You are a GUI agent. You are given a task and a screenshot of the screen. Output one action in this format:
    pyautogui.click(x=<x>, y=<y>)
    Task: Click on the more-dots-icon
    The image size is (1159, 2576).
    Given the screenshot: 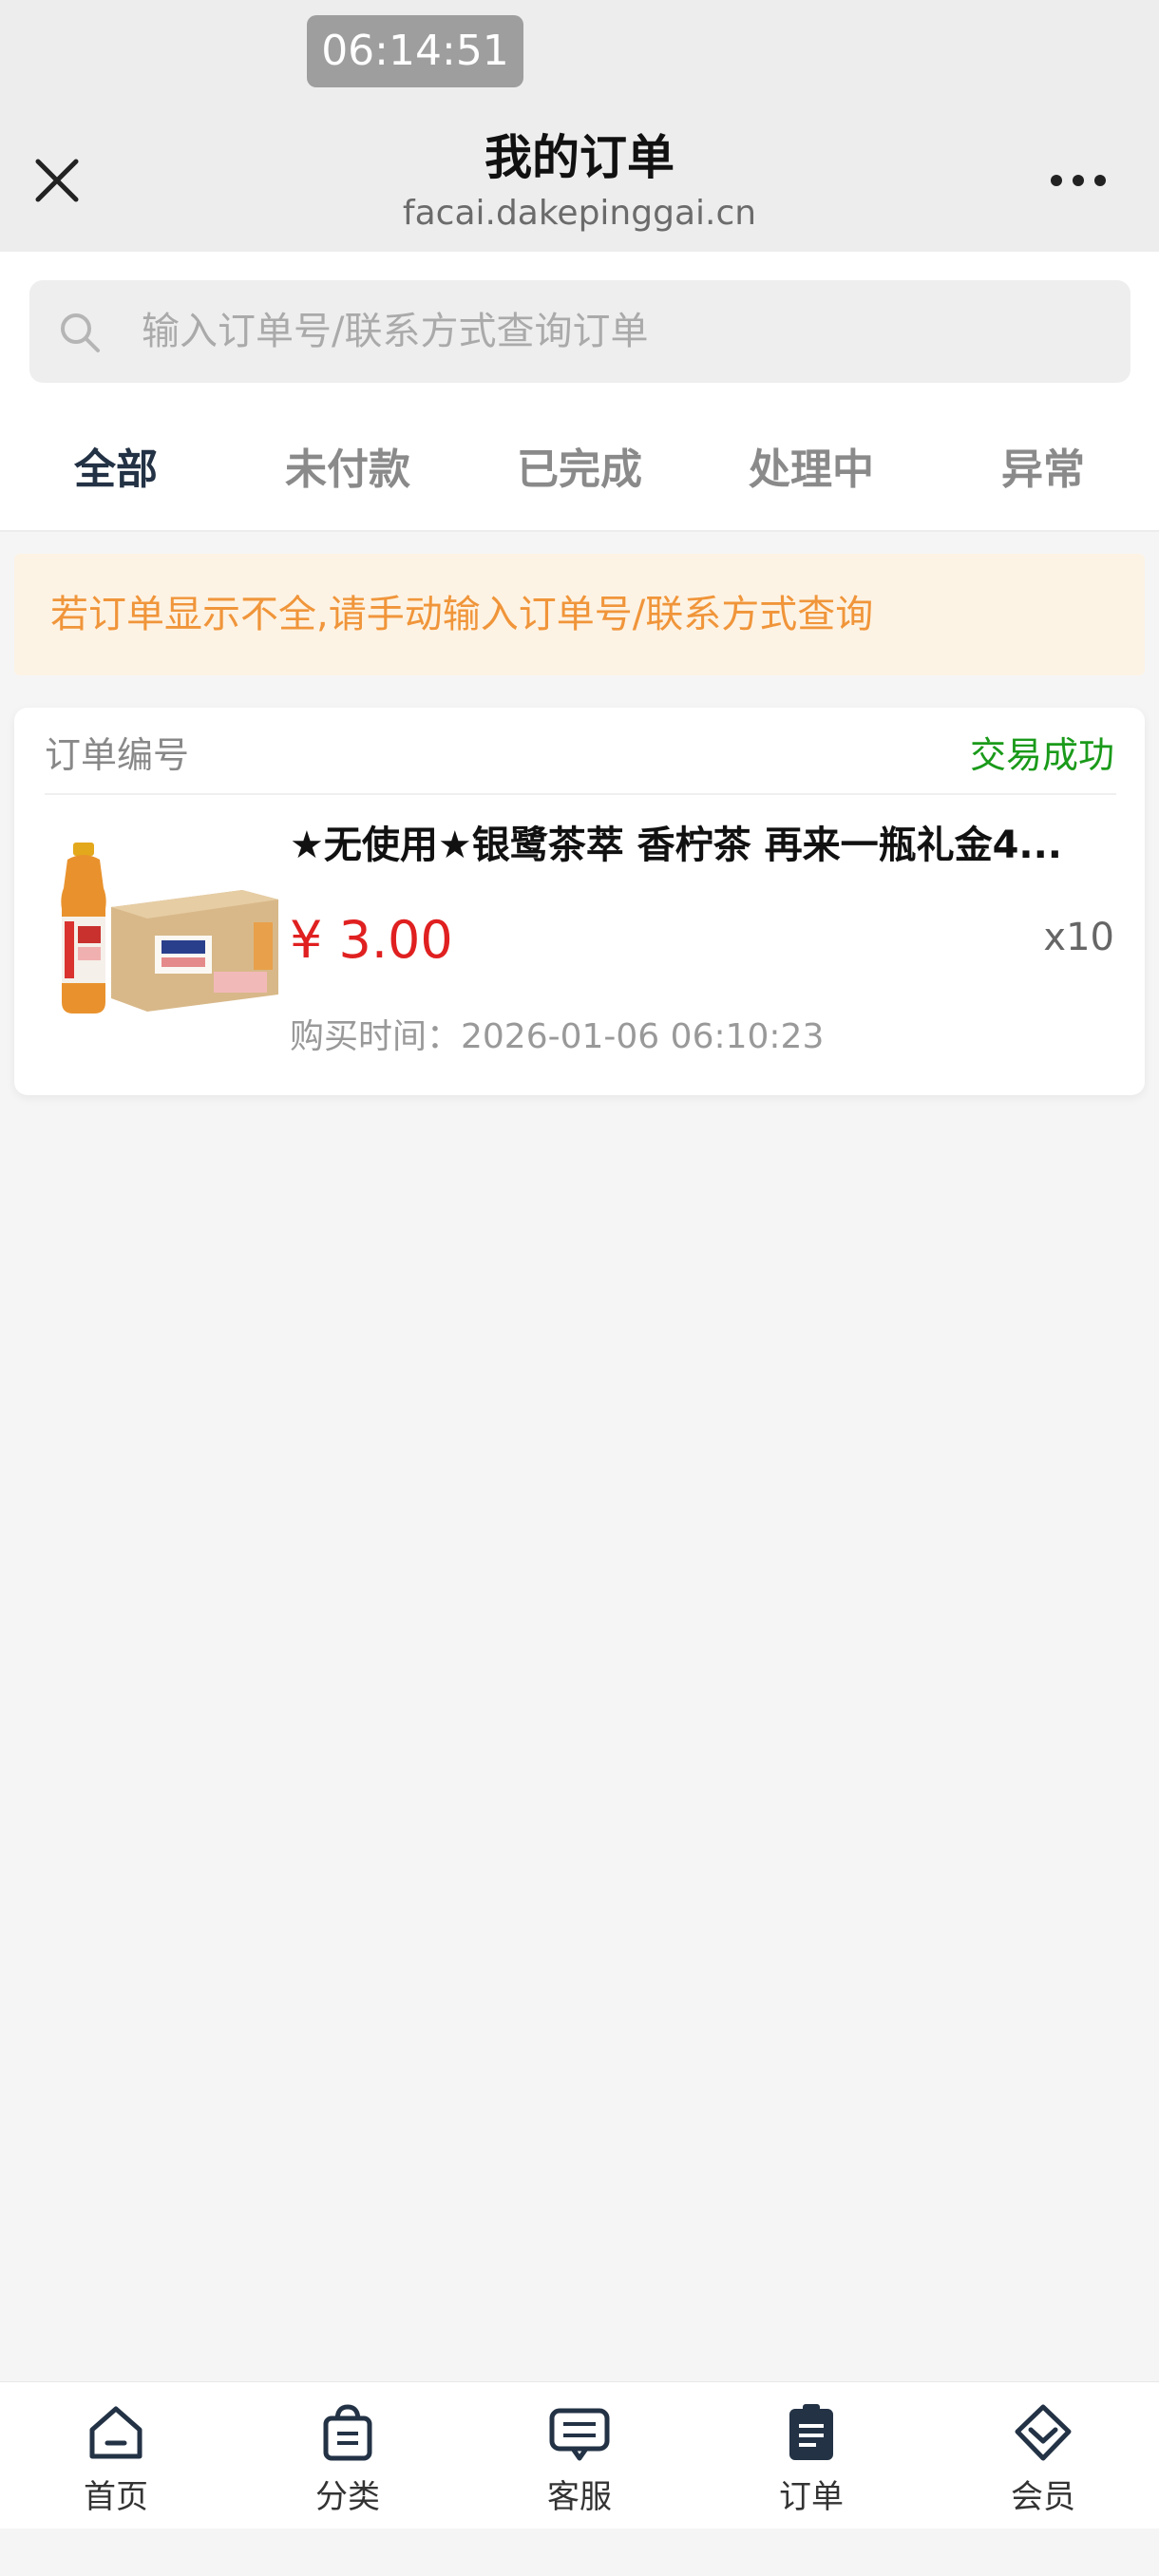 What is the action you would take?
    pyautogui.click(x=1078, y=180)
    